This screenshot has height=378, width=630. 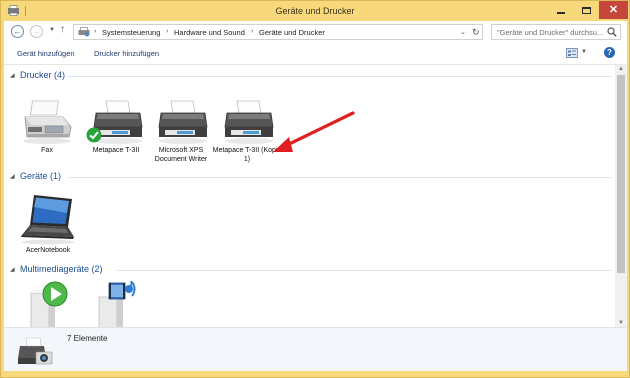 I want to click on group-header-devices: ◢ Geräte (1), so click(x=311, y=177).